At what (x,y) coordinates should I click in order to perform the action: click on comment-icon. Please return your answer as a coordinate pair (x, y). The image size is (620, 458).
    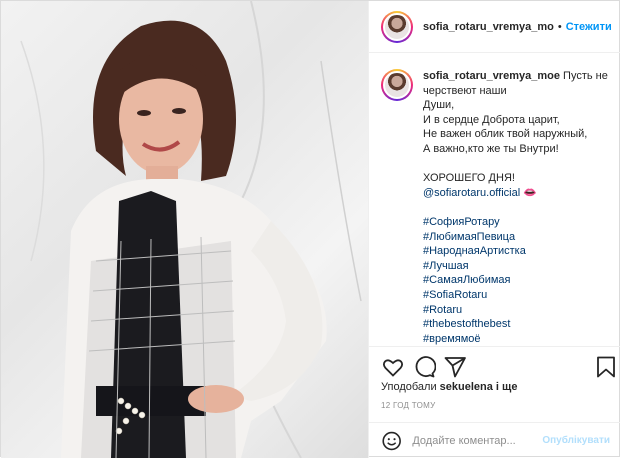
    Looking at the image, I should click on (424, 367).